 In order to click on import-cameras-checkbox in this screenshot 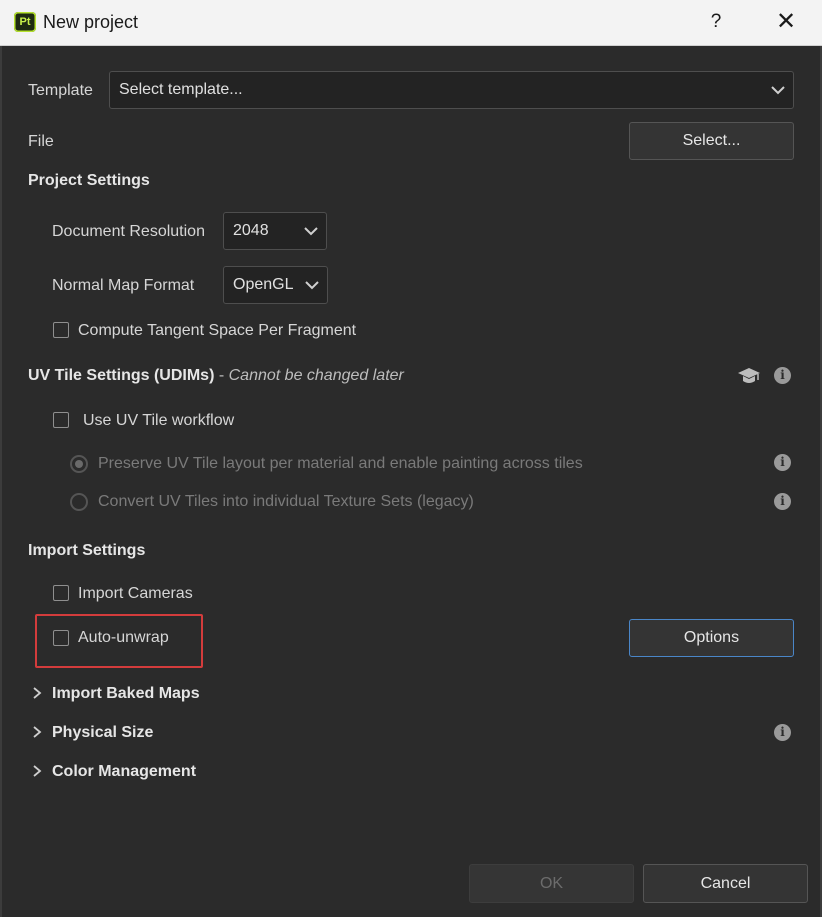, I will do `click(61, 593)`.